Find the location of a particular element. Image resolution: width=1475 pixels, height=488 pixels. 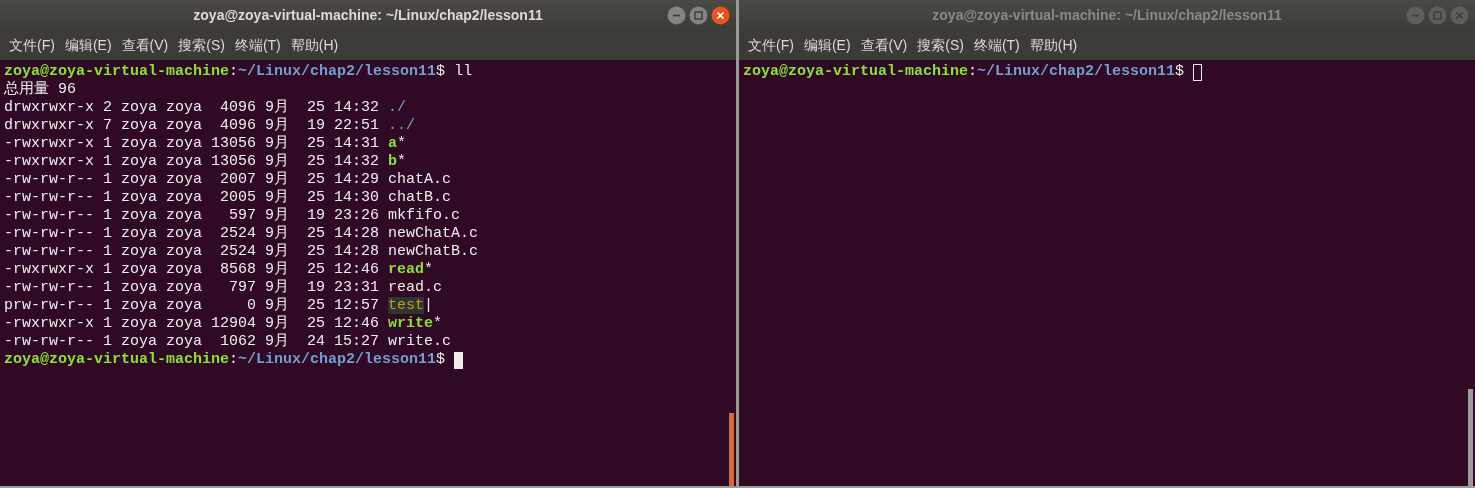

terminal-line: -rw-rw-r-- 1 zoya zoya 797 9月 19 23:31 read.c is located at coordinates (223, 288).